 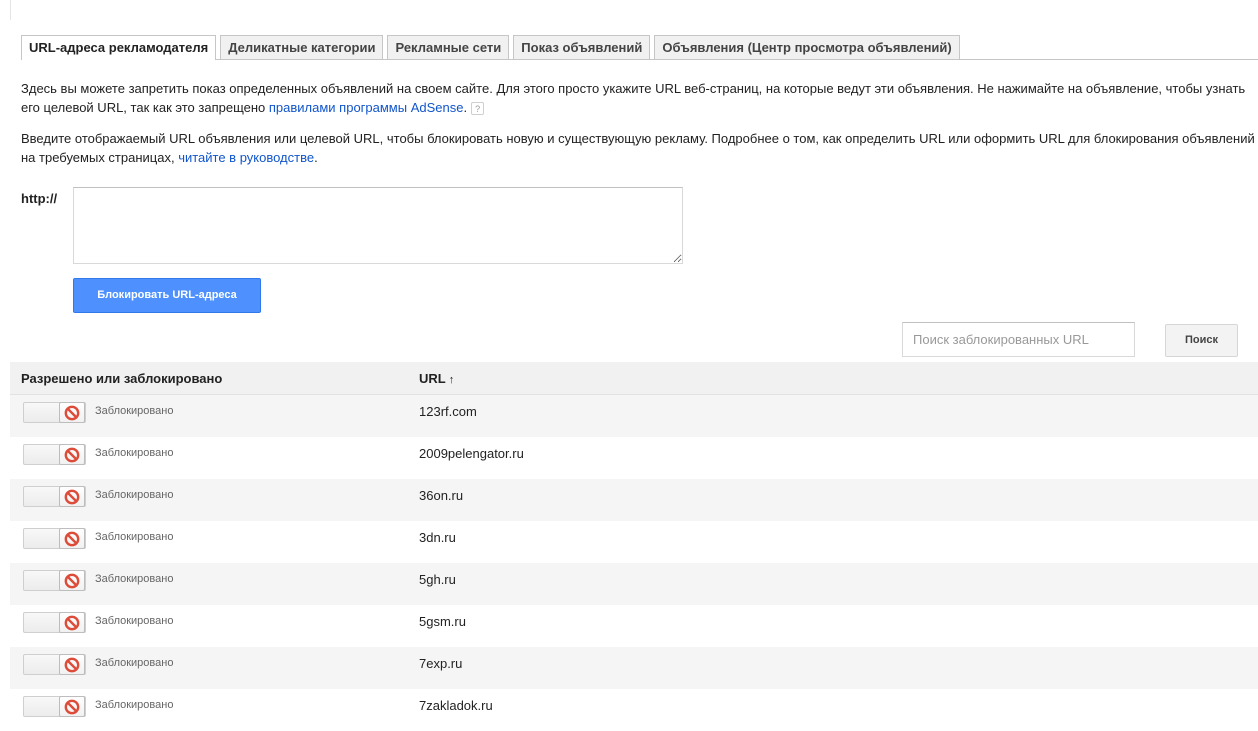 What do you see at coordinates (465, 107) in the screenshot?
I see `intro-p1-end: .` at bounding box center [465, 107].